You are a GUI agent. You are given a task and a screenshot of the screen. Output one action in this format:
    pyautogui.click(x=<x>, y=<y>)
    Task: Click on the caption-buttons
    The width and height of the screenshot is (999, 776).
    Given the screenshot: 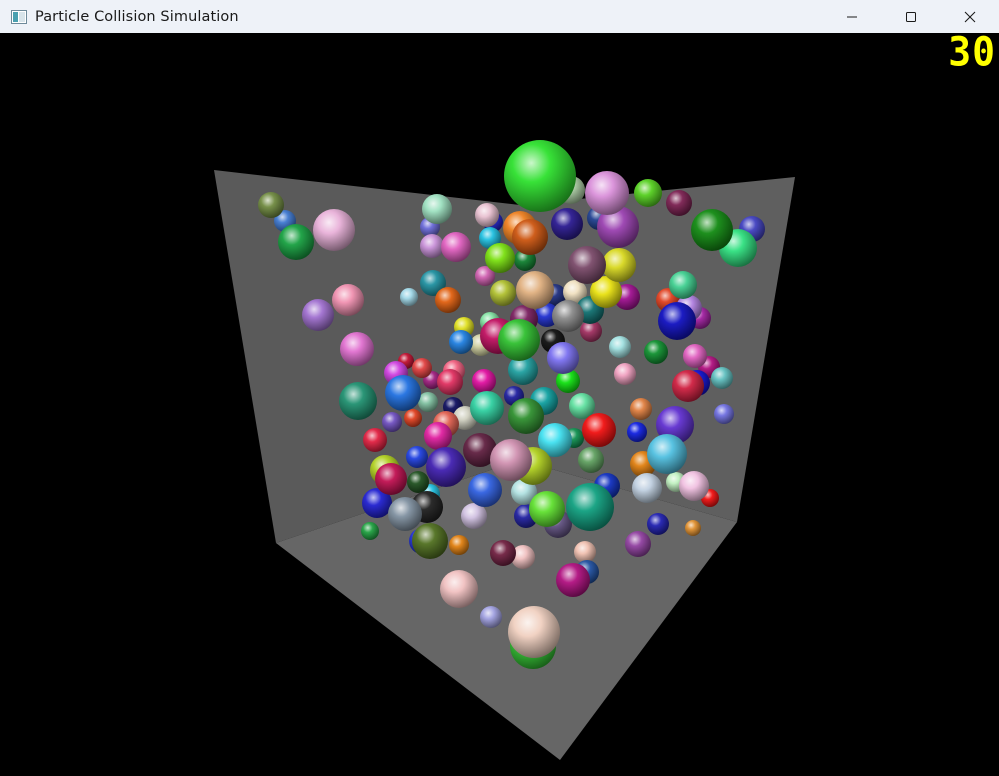 What is the action you would take?
    pyautogui.click(x=910, y=16)
    